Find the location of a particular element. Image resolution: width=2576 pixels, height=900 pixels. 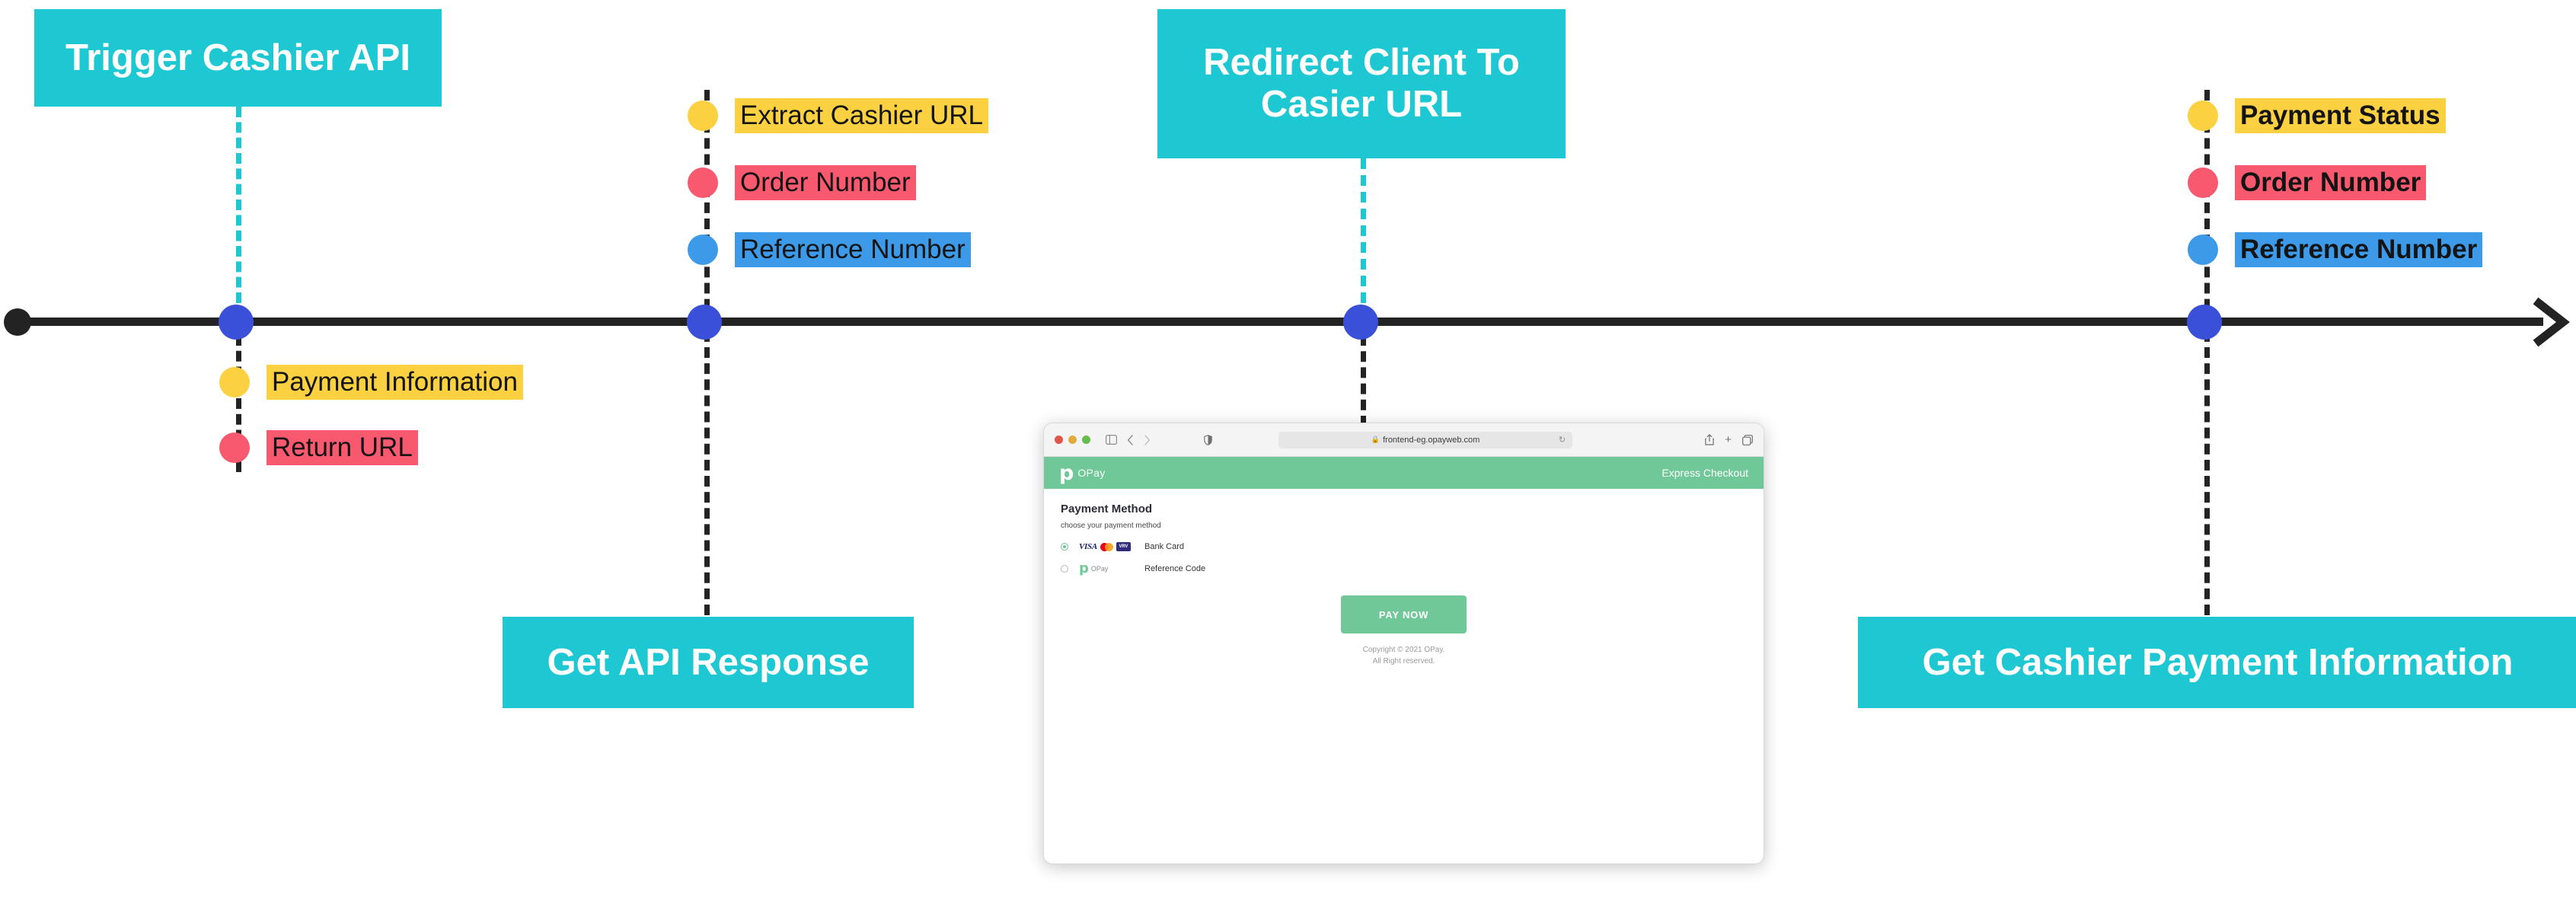

copyright-line-2: All Right reserved. is located at coordinates (1403, 661).